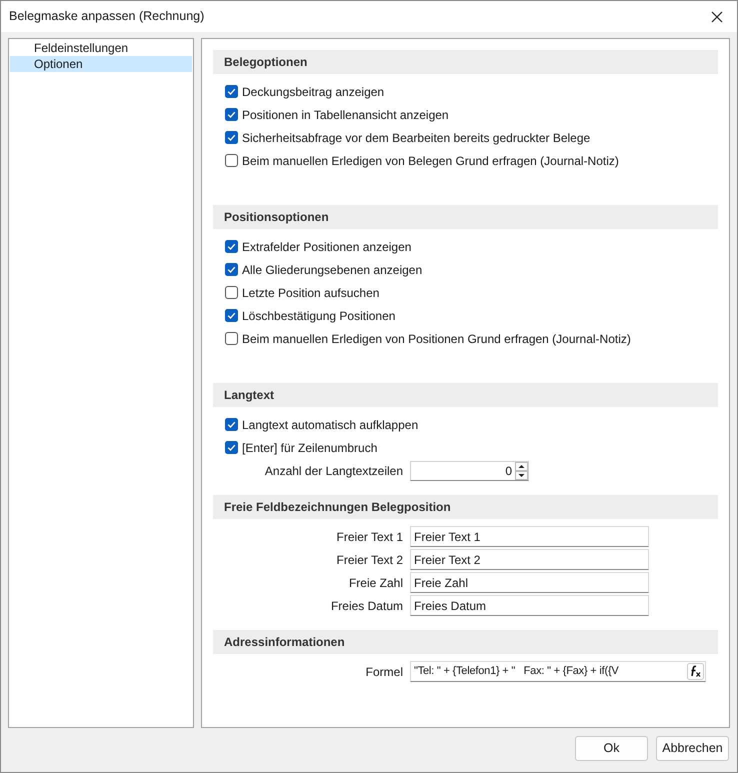  What do you see at coordinates (521, 471) in the screenshot?
I see `spin-arrows-icon` at bounding box center [521, 471].